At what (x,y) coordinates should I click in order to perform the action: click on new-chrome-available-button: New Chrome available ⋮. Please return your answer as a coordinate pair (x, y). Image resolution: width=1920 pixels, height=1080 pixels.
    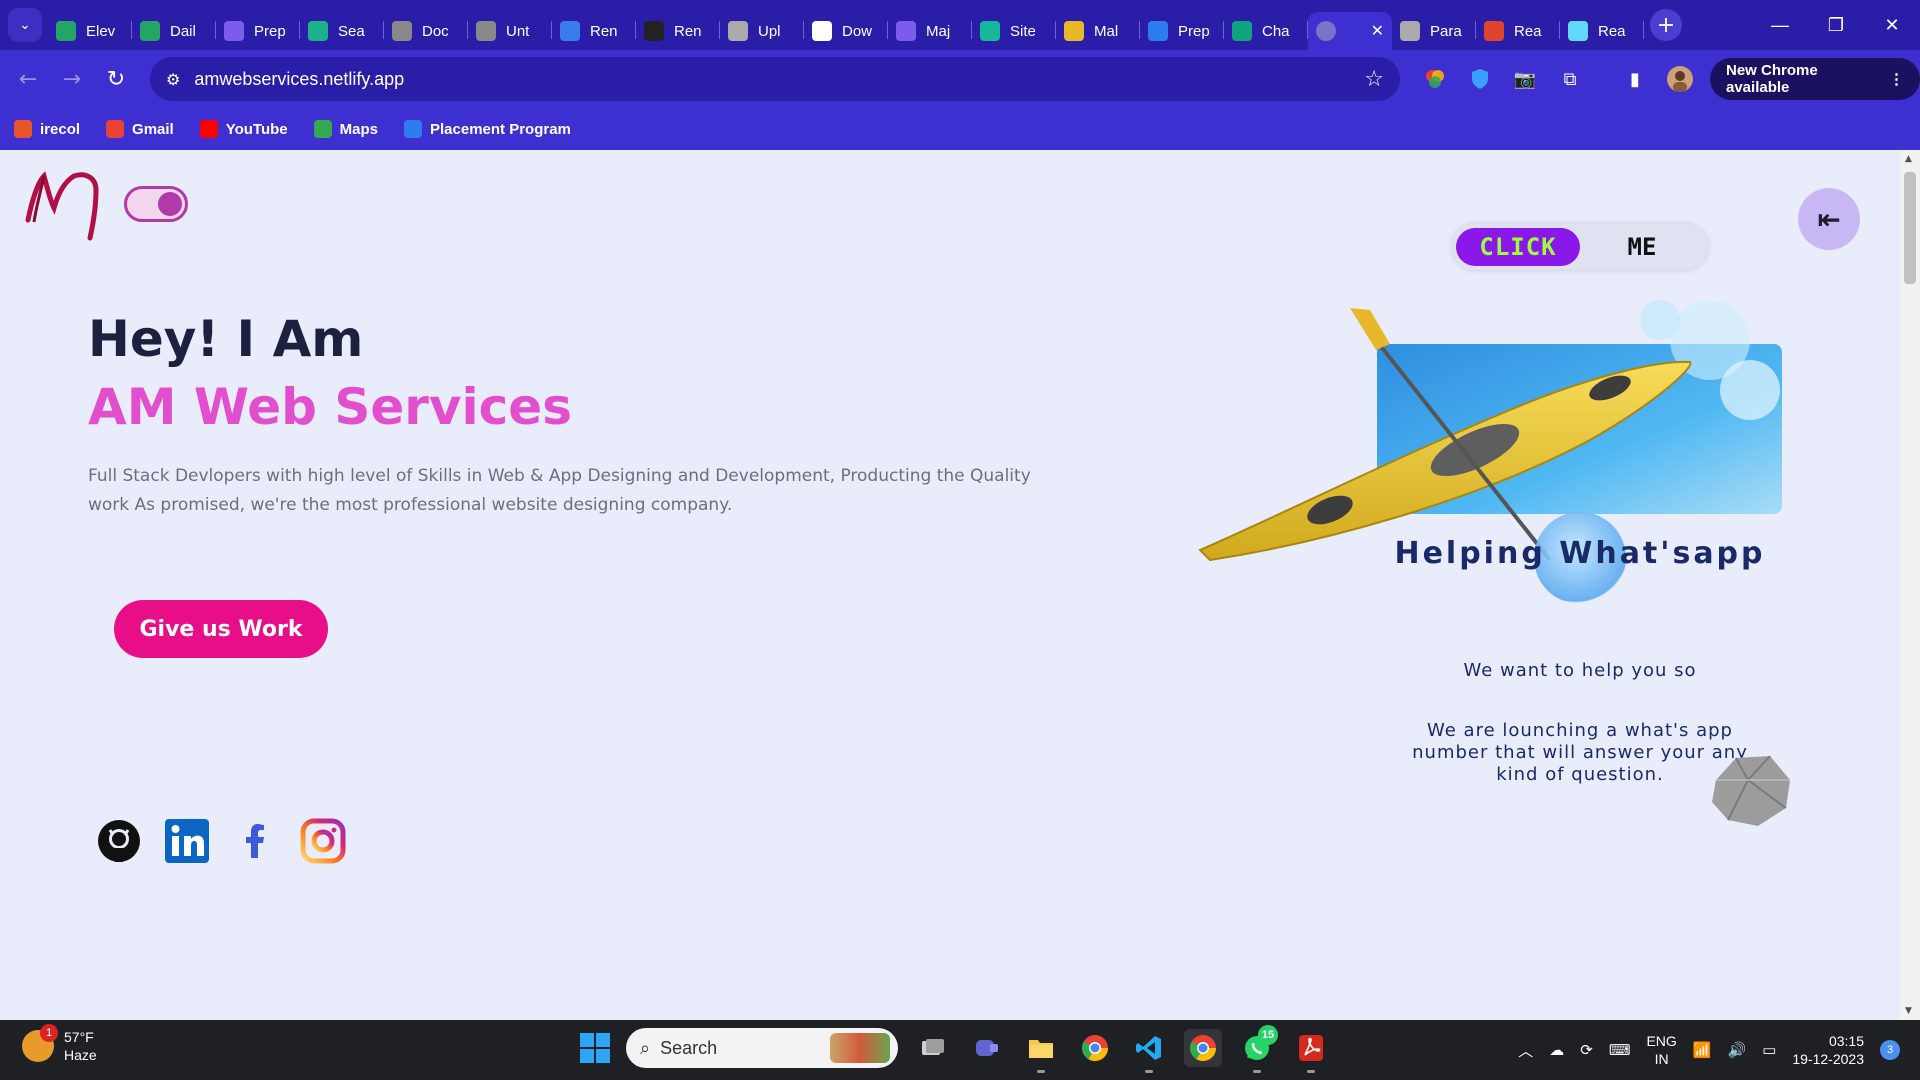
    Looking at the image, I should click on (1815, 79).